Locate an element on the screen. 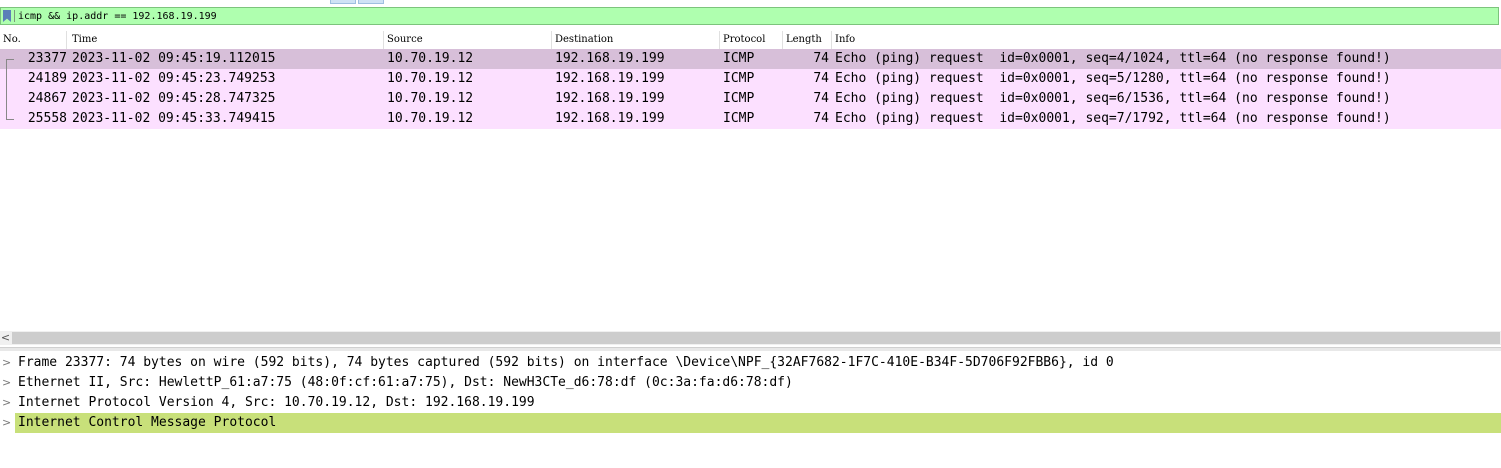 This screenshot has height=468, width=1501. packet-no: 25558 is located at coordinates (47, 118).